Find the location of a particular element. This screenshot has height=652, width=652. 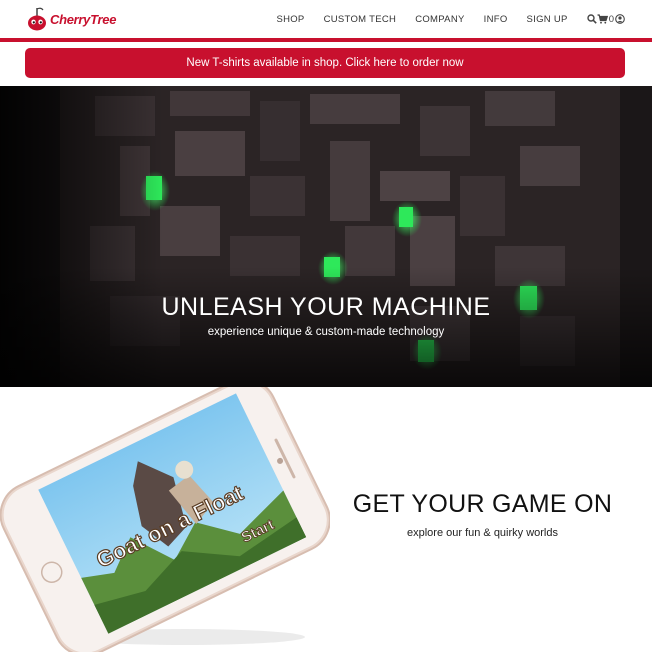

header-divider is located at coordinates (326, 40).